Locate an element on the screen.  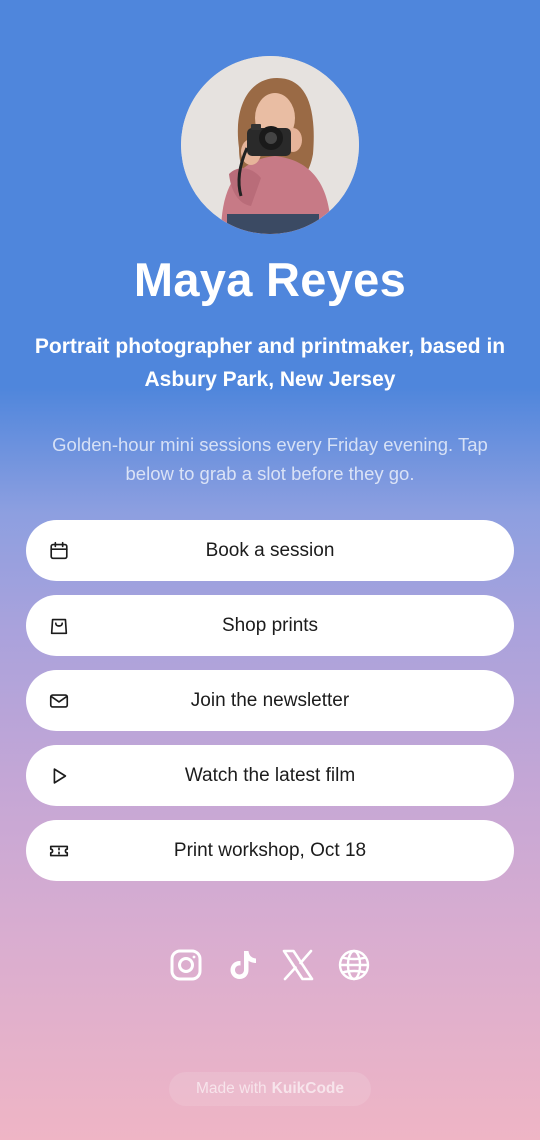
instagram-icon is located at coordinates (186, 965).